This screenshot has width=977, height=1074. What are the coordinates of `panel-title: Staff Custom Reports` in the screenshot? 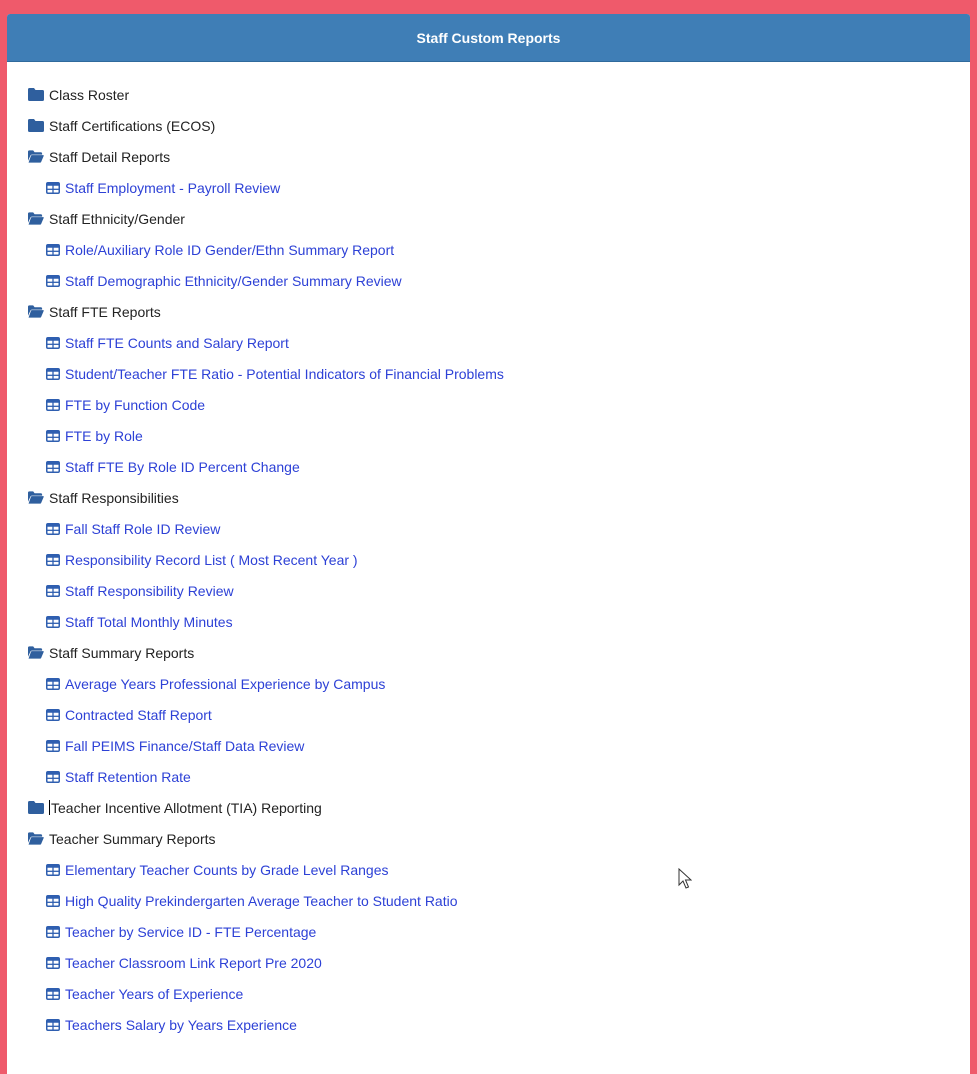 It's located at (488, 37).